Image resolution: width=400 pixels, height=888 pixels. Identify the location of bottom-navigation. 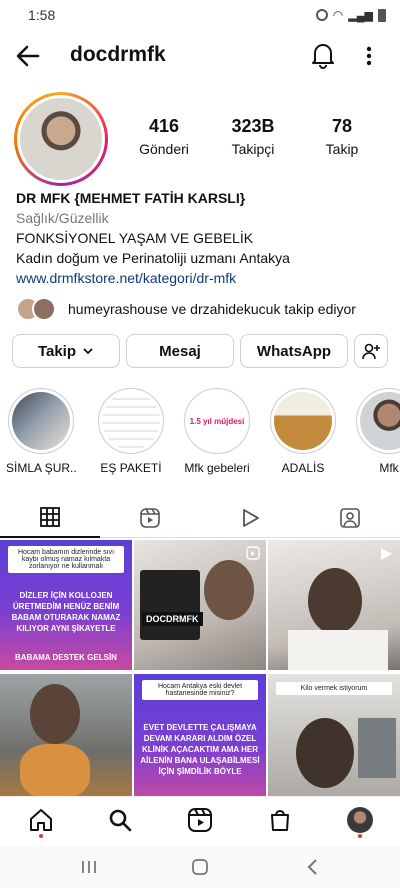
(200, 820).